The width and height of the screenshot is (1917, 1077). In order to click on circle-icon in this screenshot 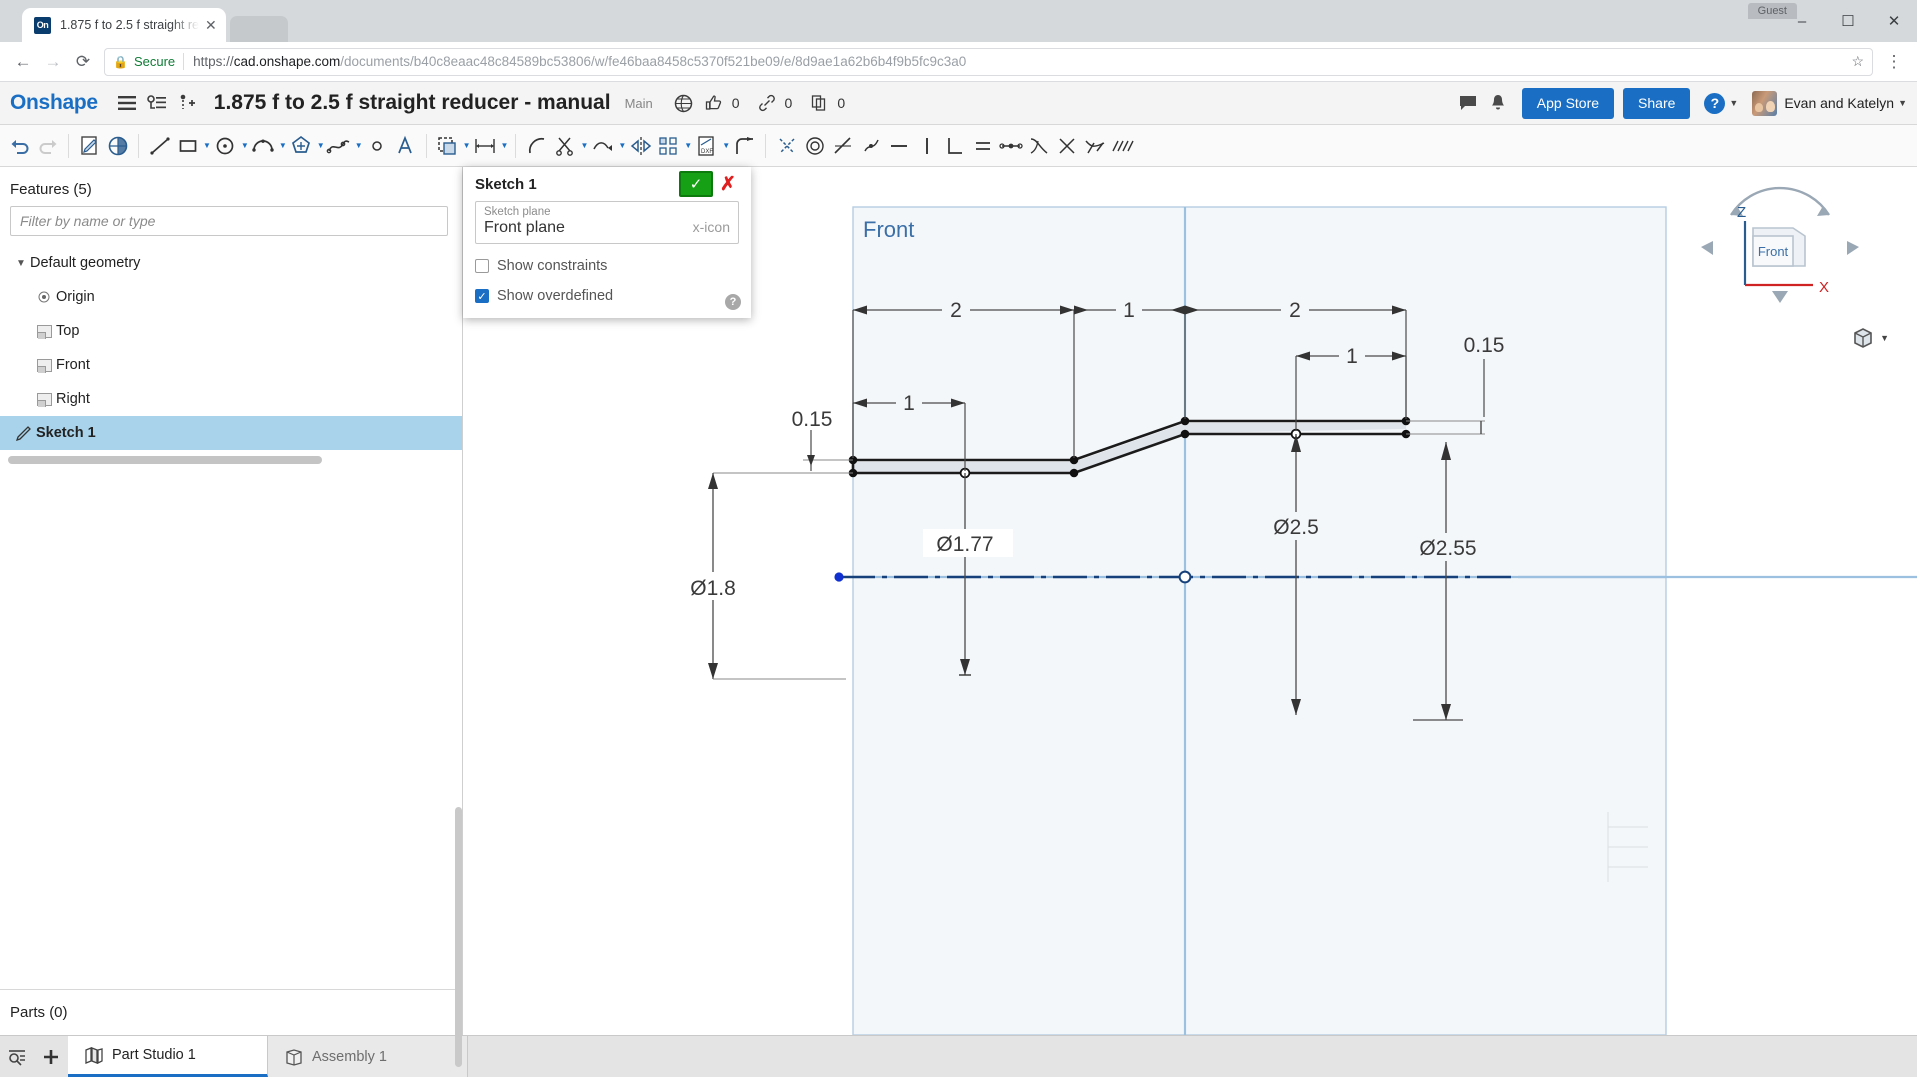, I will do `click(225, 146)`.